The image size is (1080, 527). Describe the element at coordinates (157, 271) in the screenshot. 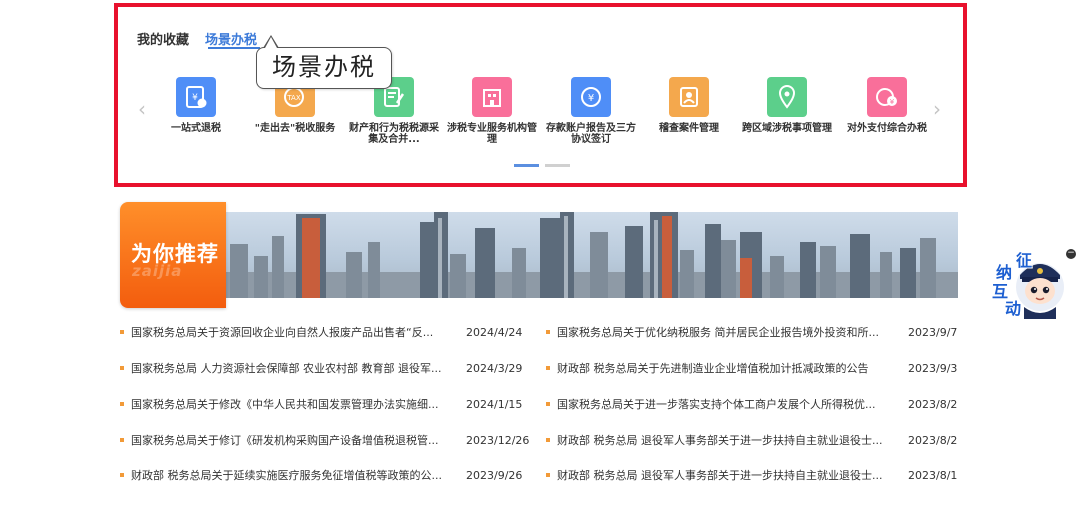

I see `recommend-watermark: zaijia` at that location.